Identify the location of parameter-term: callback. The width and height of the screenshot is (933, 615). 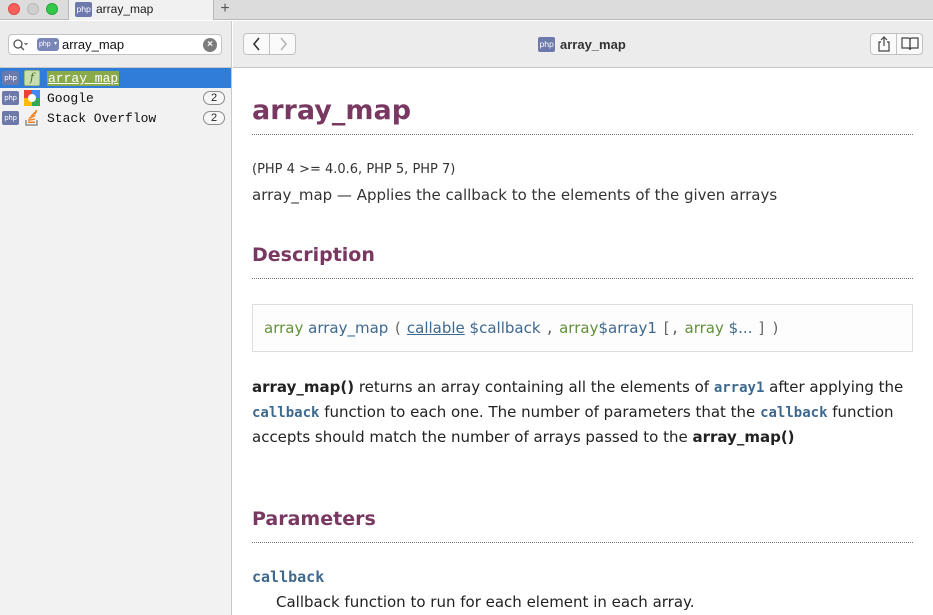
(288, 577).